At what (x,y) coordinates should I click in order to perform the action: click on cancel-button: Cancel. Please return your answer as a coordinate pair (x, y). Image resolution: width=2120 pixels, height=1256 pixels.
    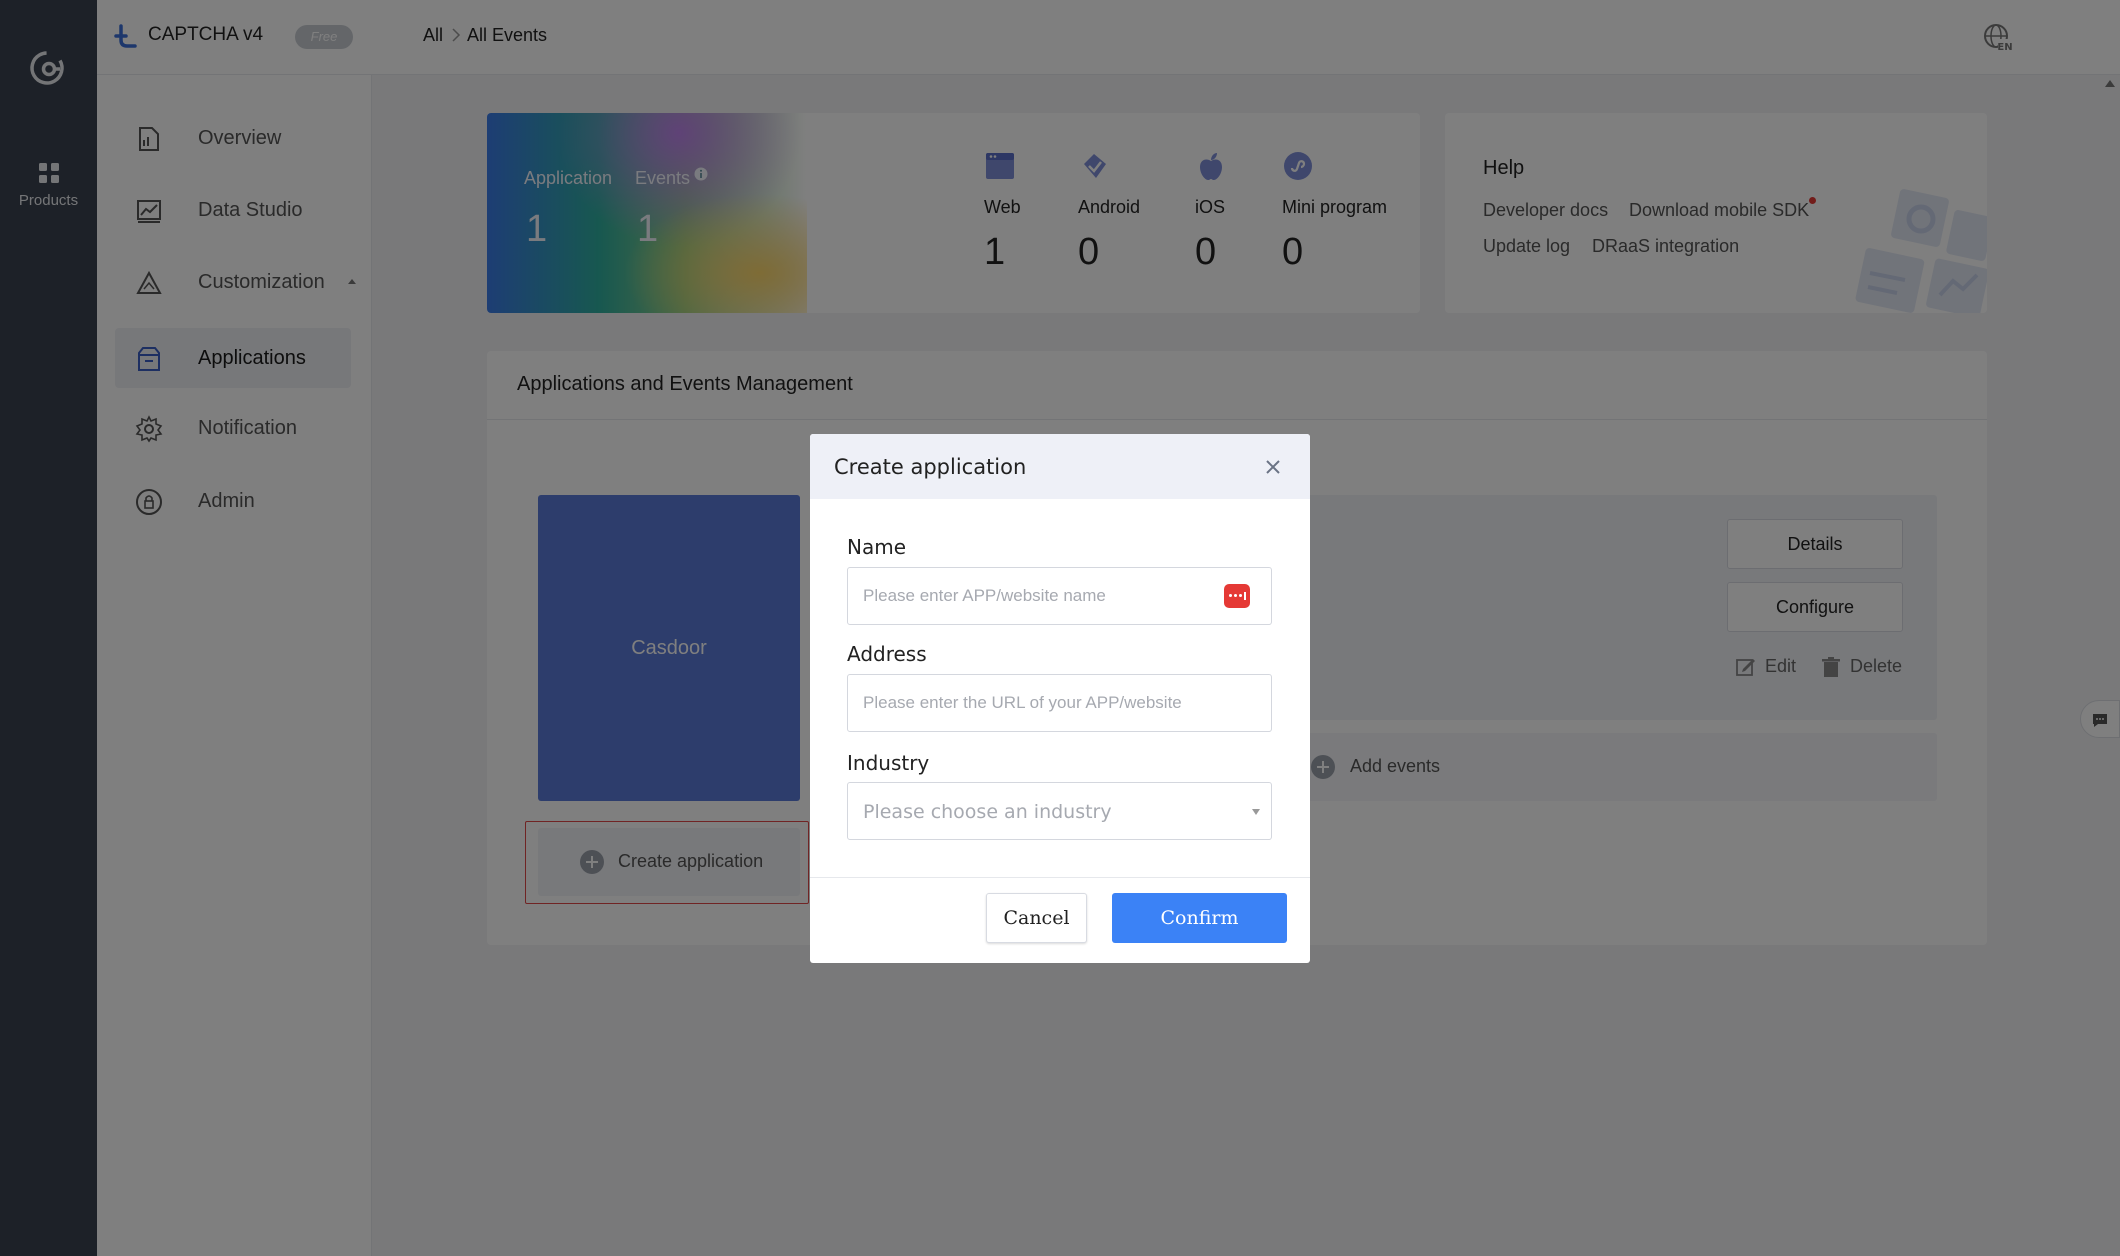
    Looking at the image, I should click on (1036, 918).